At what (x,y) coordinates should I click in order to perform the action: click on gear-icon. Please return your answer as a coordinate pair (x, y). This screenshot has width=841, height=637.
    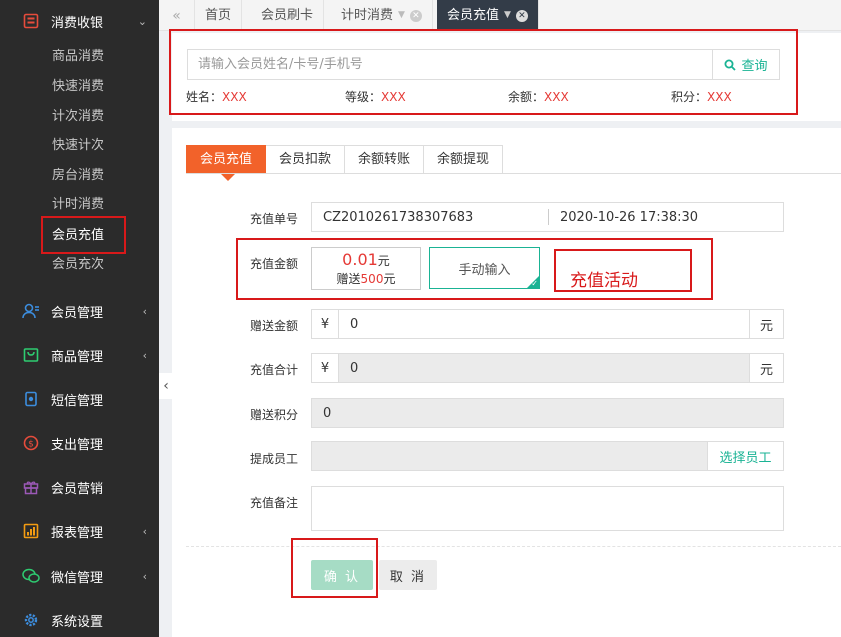
    Looking at the image, I should click on (31, 620).